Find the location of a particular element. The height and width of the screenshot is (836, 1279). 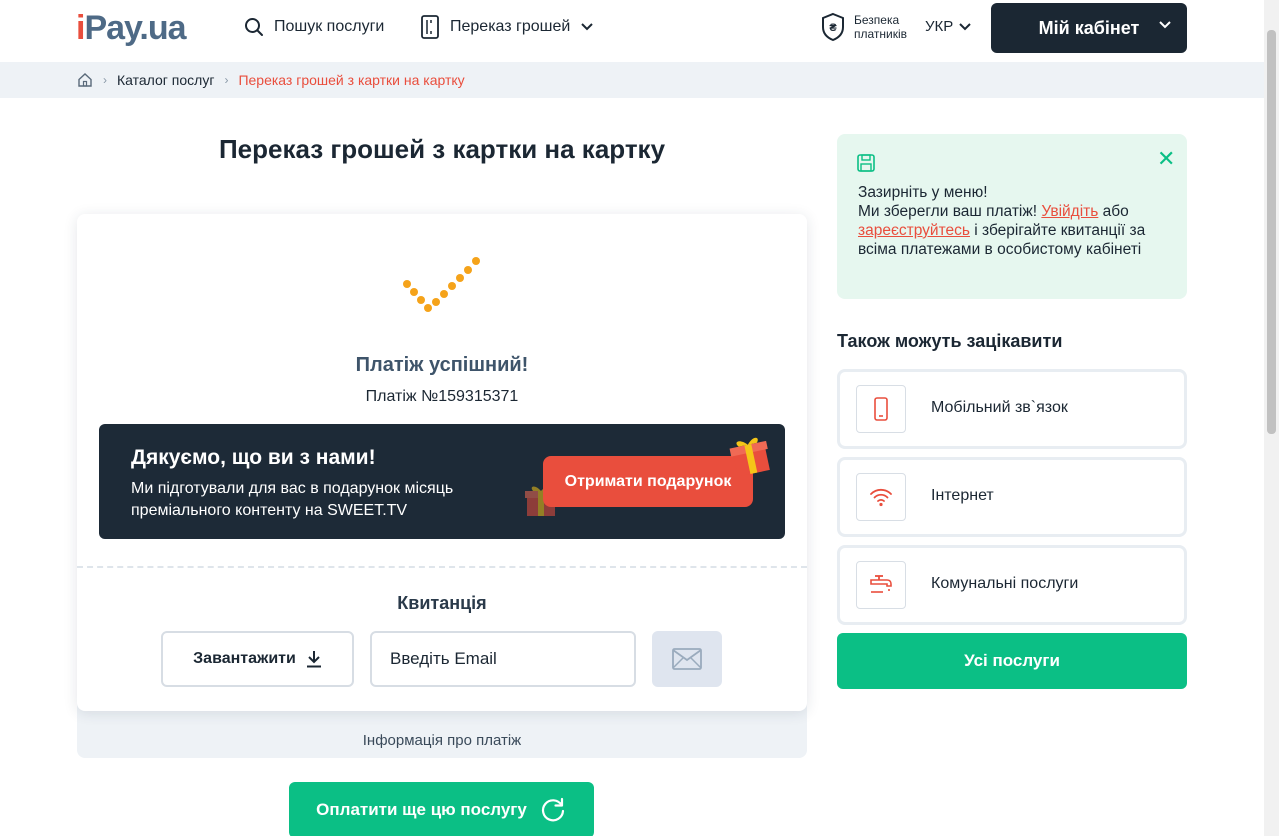

faucet-icon-box is located at coordinates (881, 585).